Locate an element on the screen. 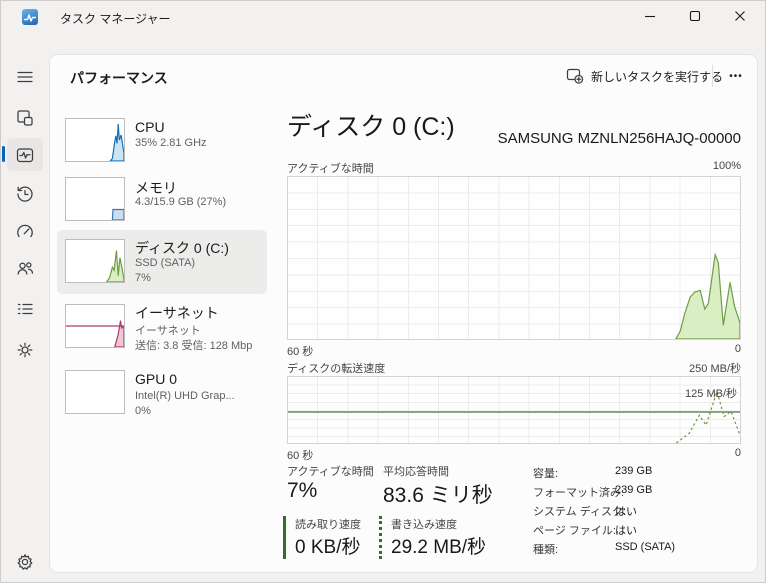 The height and width of the screenshot is (583, 766). selected-indicator is located at coordinates (3, 154).